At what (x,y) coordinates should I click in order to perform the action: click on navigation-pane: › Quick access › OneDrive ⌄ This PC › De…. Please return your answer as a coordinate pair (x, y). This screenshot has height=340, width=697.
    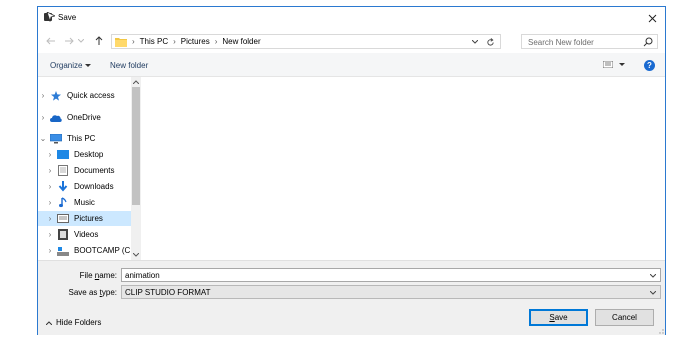
    Looking at the image, I should click on (90, 168).